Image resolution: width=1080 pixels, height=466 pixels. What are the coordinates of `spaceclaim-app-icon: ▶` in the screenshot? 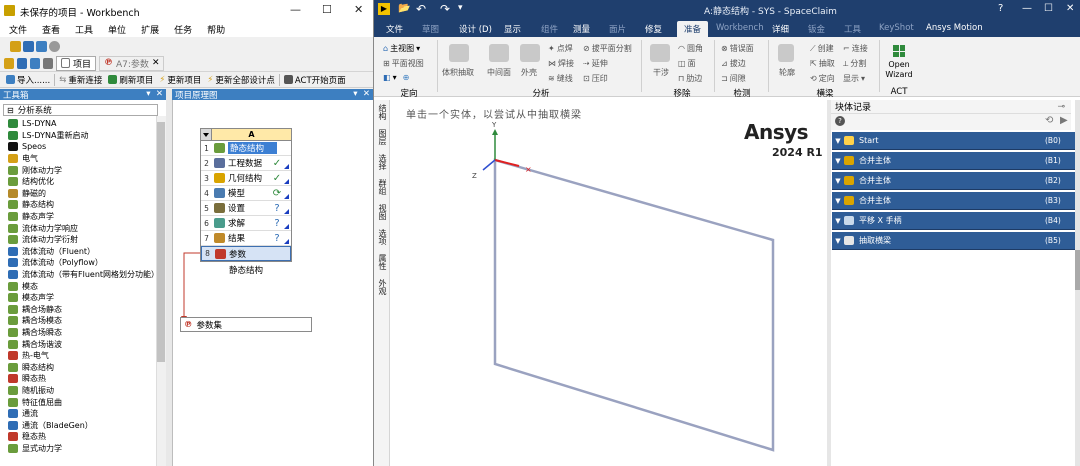 It's located at (384, 9).